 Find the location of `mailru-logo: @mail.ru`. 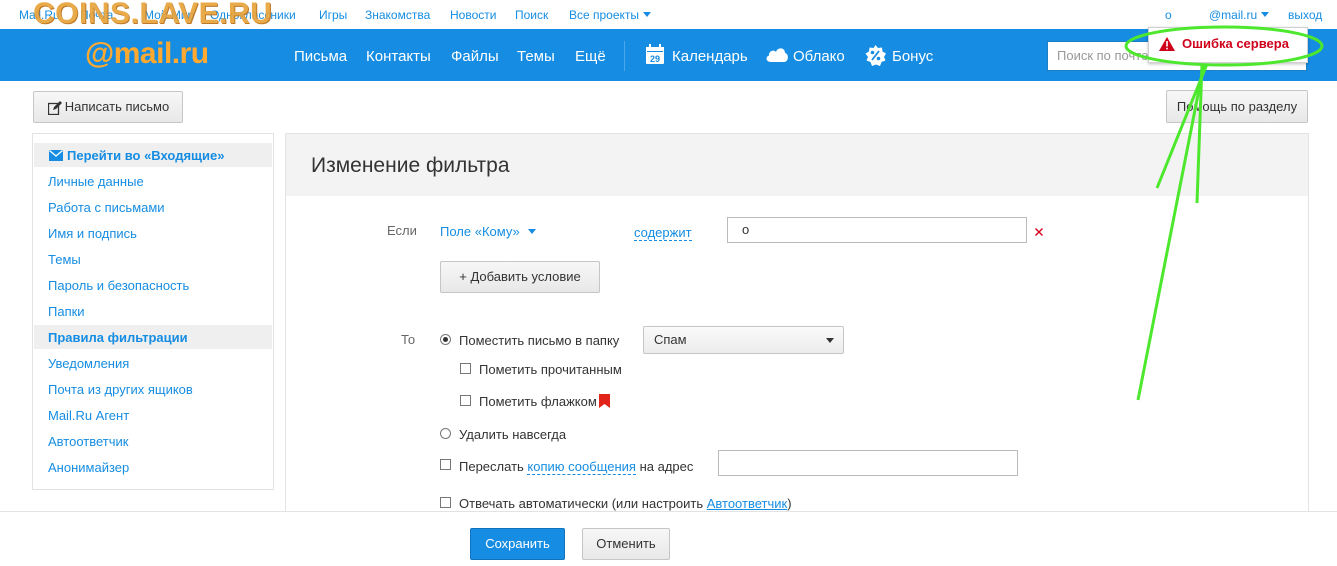

mailru-logo: @mail.ru is located at coordinates (147, 54).